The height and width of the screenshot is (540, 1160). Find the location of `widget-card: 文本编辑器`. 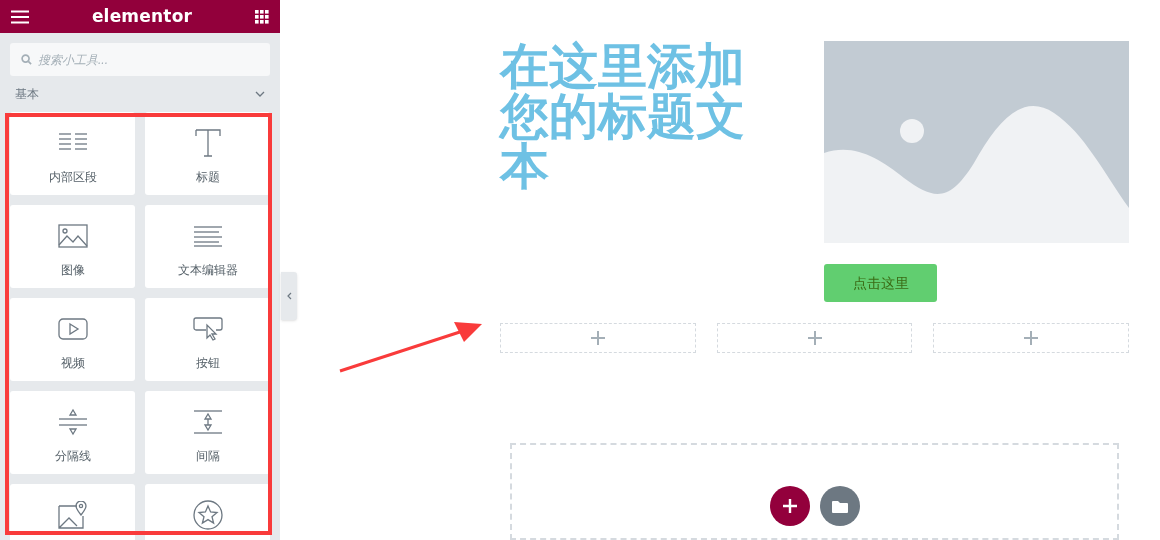

widget-card: 文本编辑器 is located at coordinates (207, 246).